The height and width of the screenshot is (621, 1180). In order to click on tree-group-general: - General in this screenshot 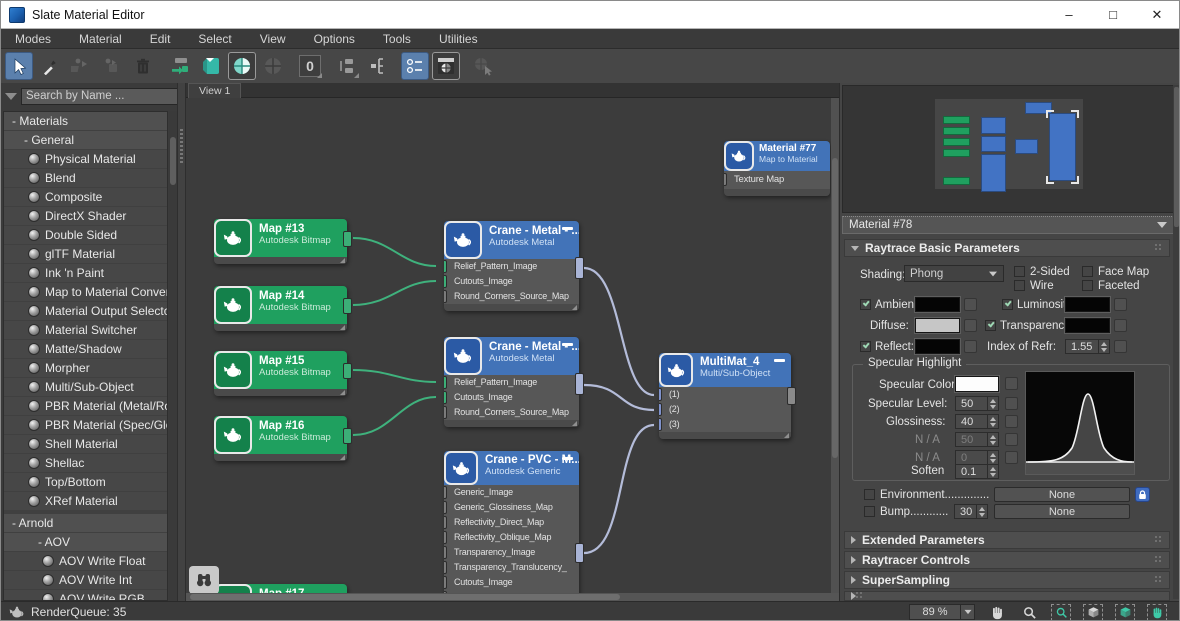, I will do `click(85, 140)`.